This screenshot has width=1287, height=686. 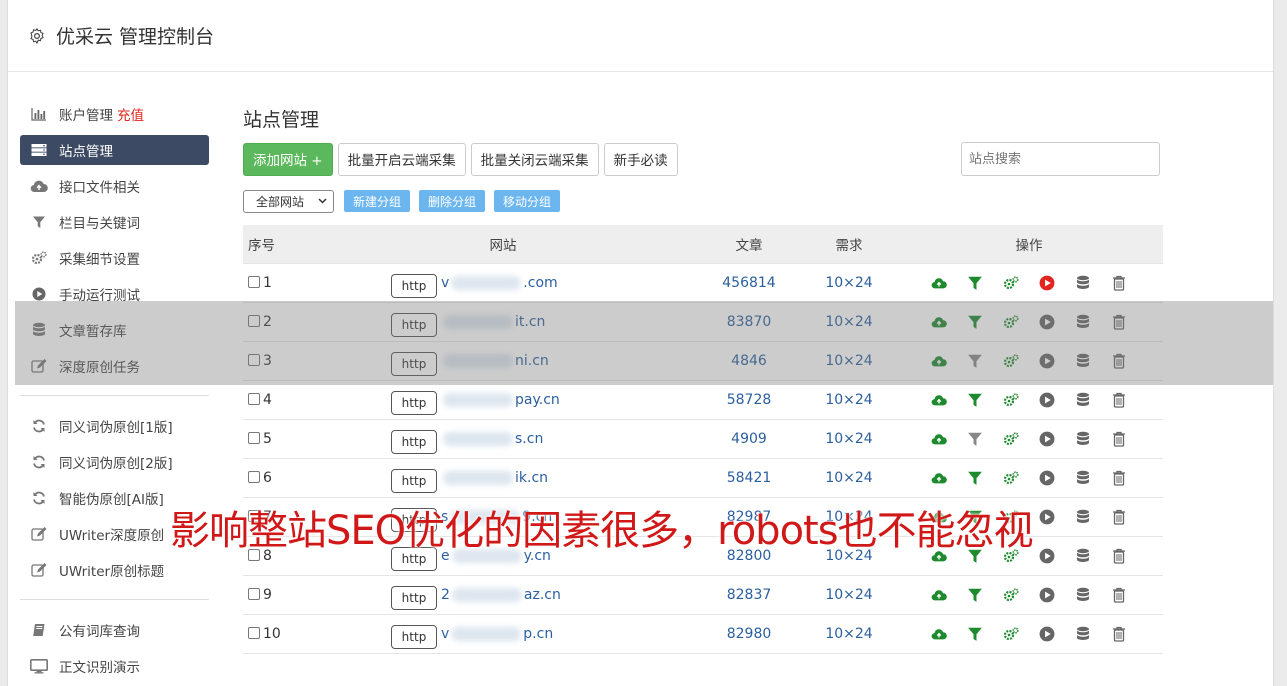 I want to click on sidebar-item-g3-1: 正文识别演示, so click(x=114, y=666).